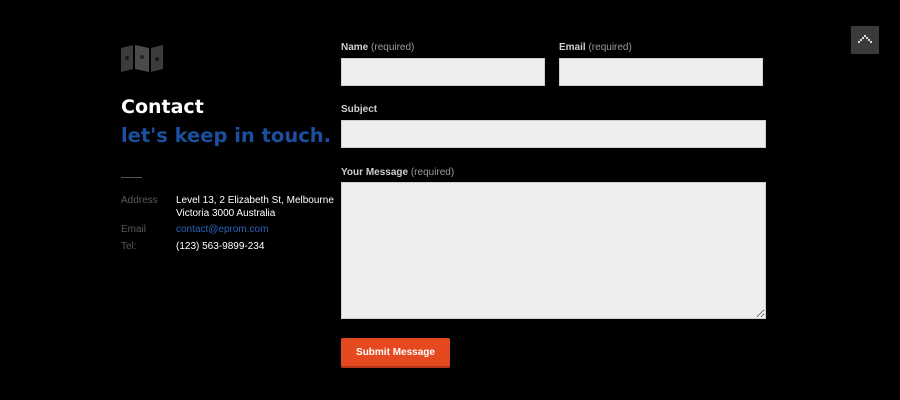 Image resolution: width=900 pixels, height=400 pixels. I want to click on message-label: Your Message, so click(375, 172).